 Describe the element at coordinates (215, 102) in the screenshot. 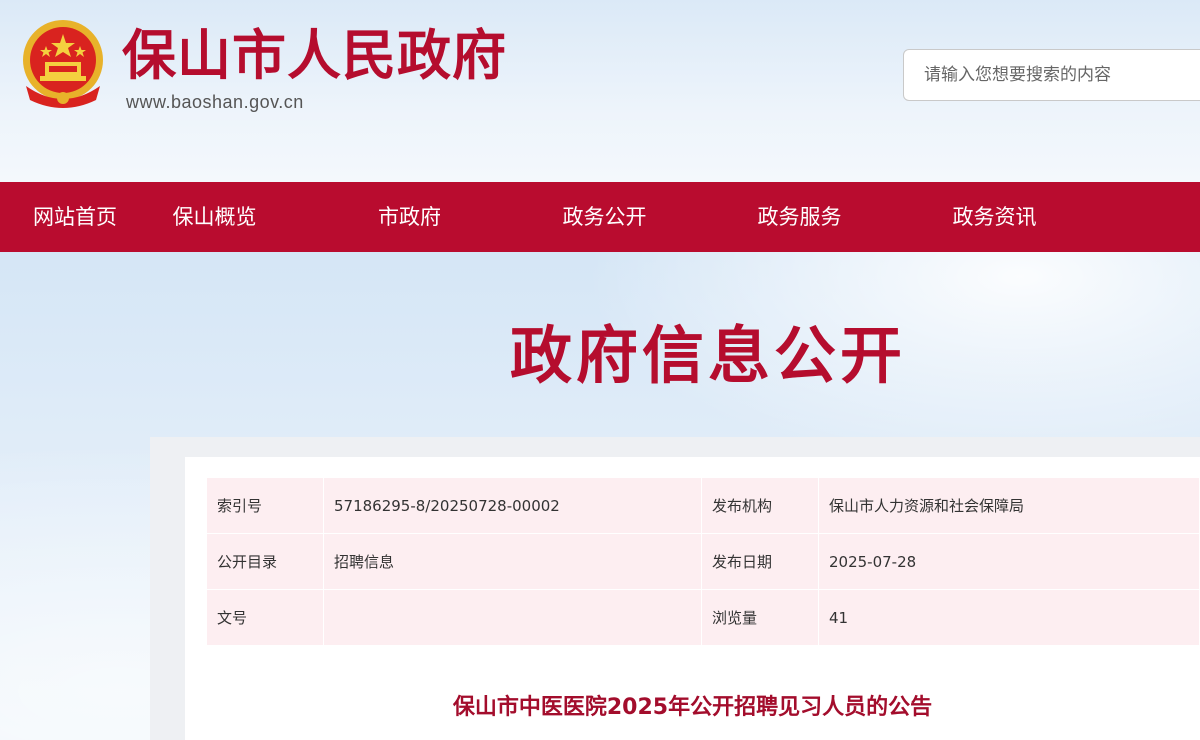

I see `site-url: www.baoshan.gov.cn` at that location.